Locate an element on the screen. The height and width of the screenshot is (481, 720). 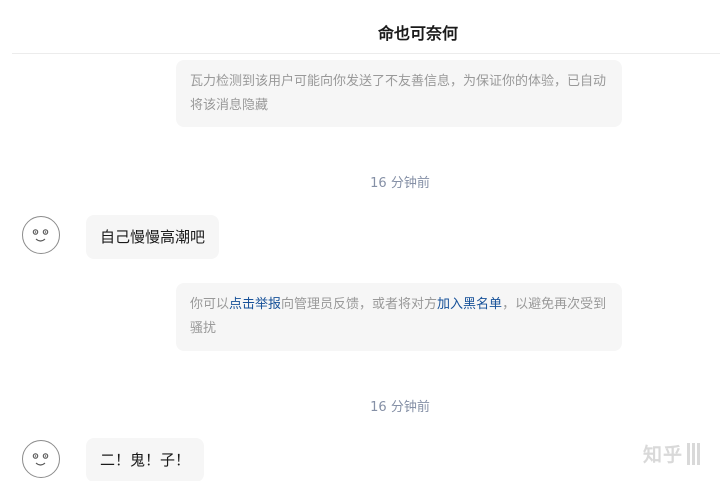
watermark-bars-icon is located at coordinates (693, 453).